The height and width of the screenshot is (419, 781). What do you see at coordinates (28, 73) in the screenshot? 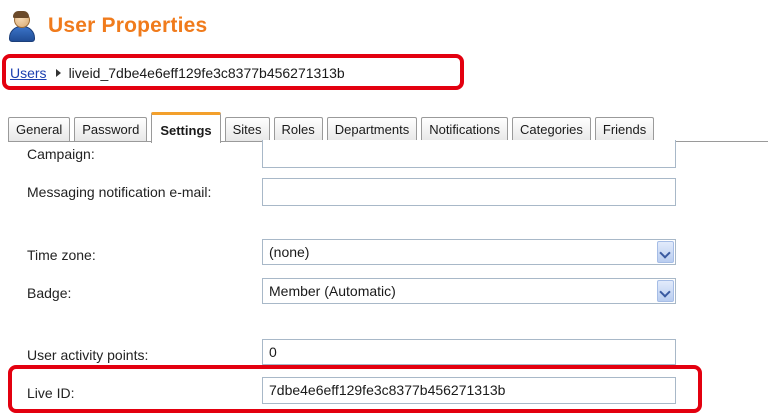
I see `breadcrumb-users-link: Users` at bounding box center [28, 73].